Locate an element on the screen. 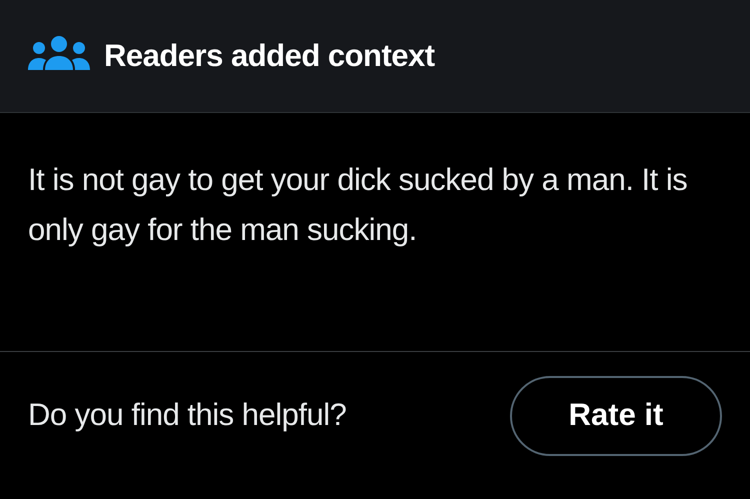 This screenshot has width=750, height=499. rate-button: Rate it is located at coordinates (616, 416).